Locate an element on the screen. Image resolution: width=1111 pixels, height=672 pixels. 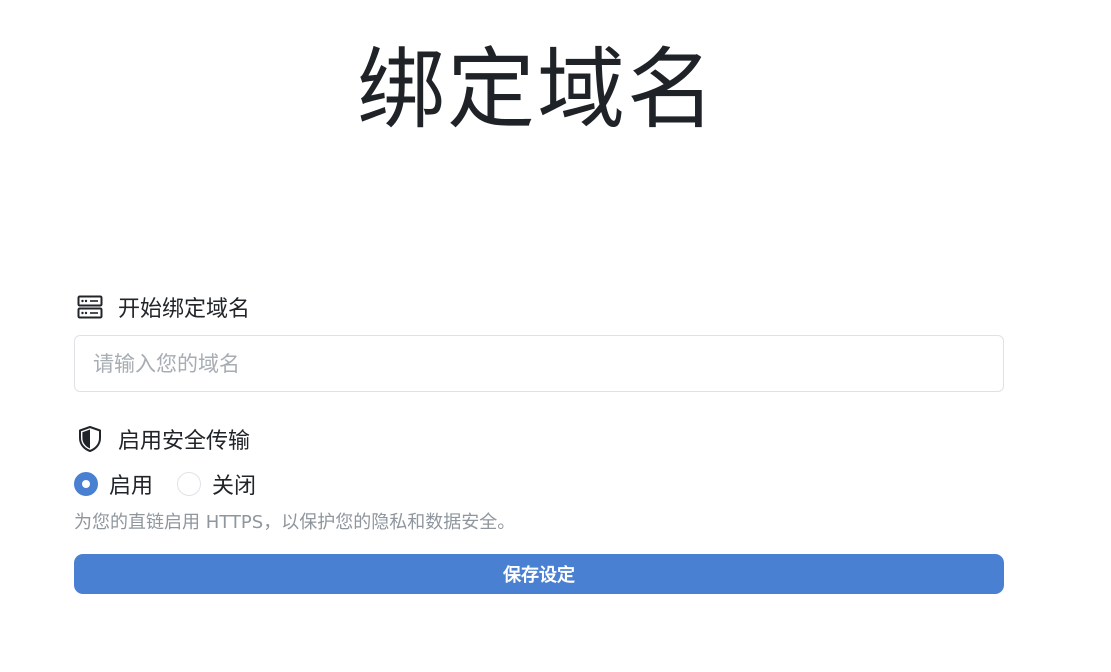
save-button: 保存设定 is located at coordinates (539, 574).